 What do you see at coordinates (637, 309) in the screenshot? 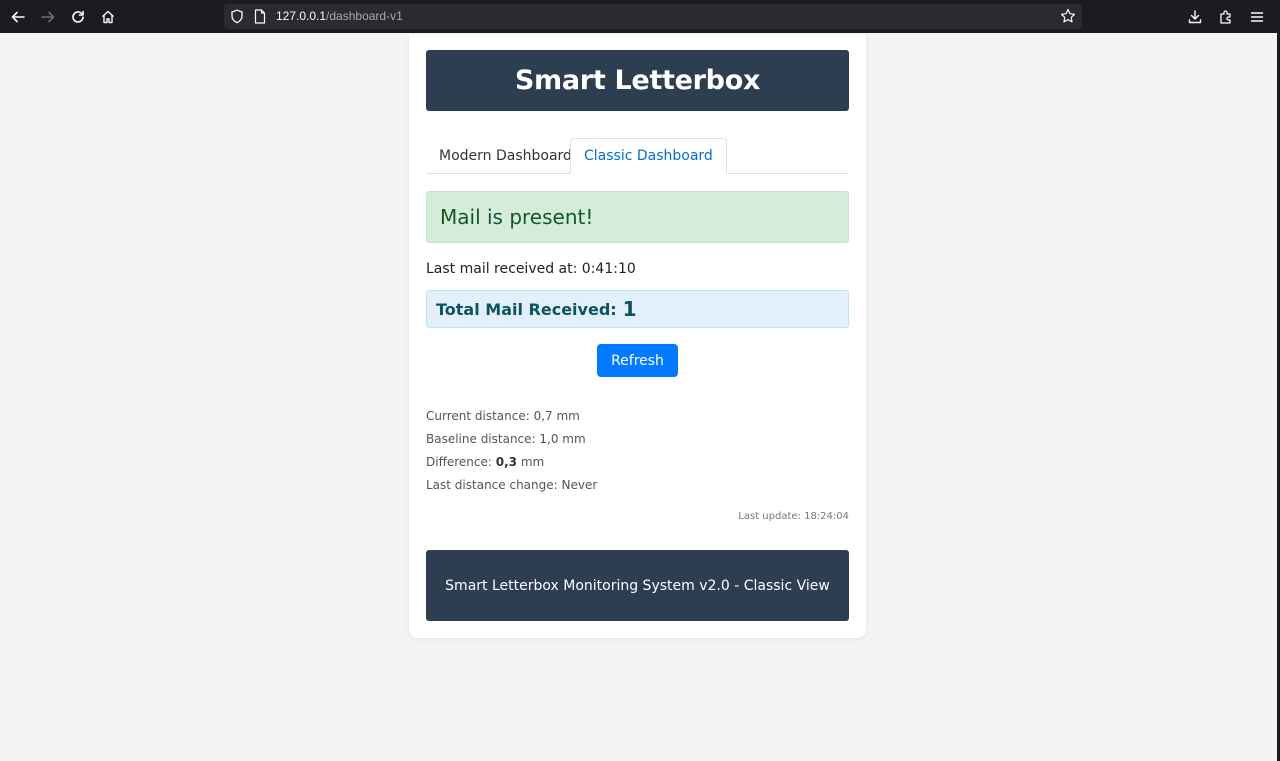
I see `total-mail-box: Total Mail Received: 1` at bounding box center [637, 309].